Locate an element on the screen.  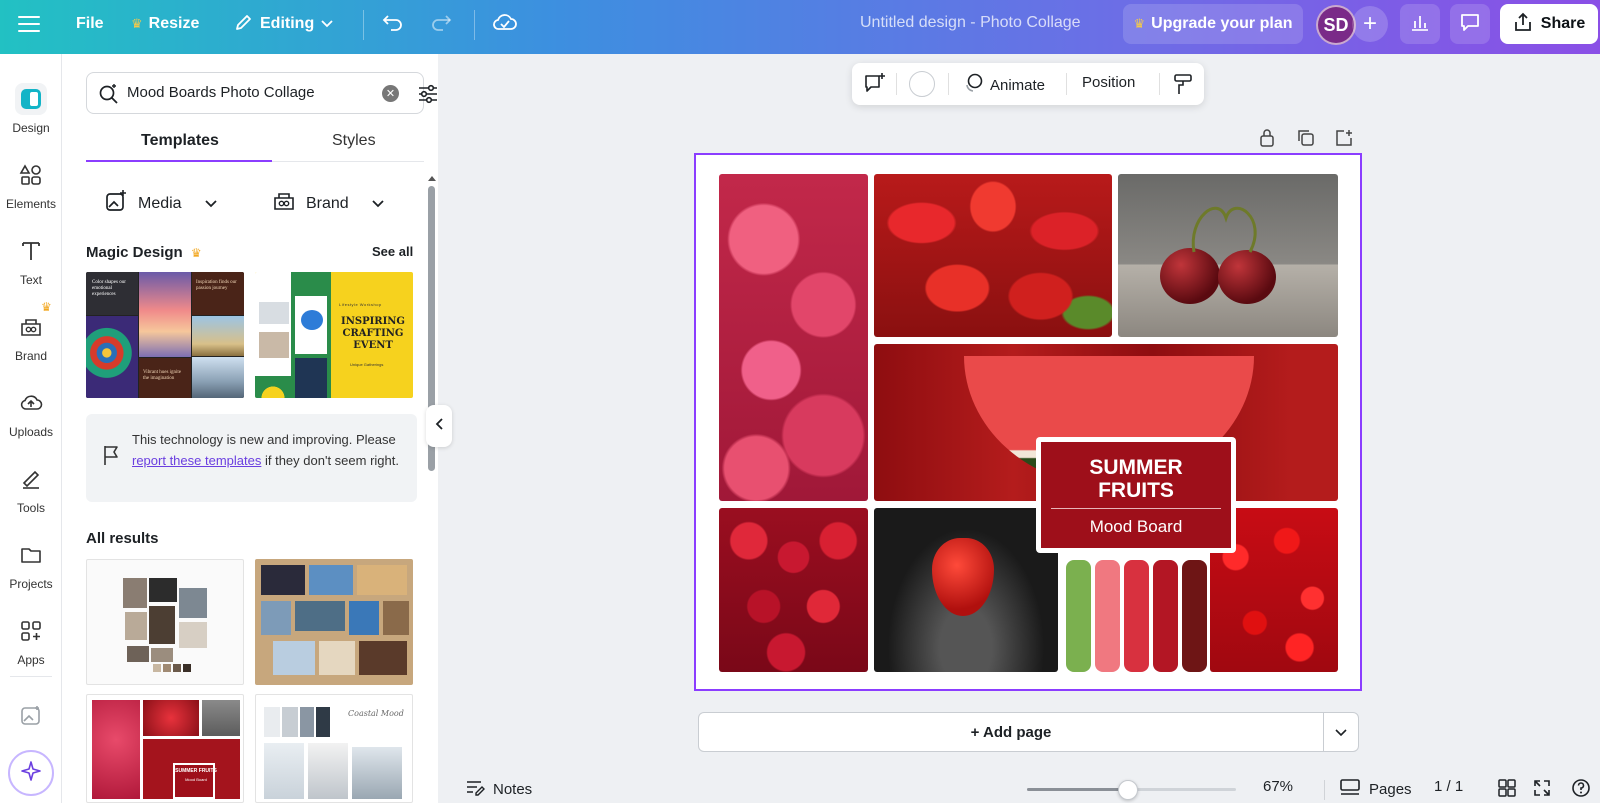
tab-templates: Templates is located at coordinates (180, 141).